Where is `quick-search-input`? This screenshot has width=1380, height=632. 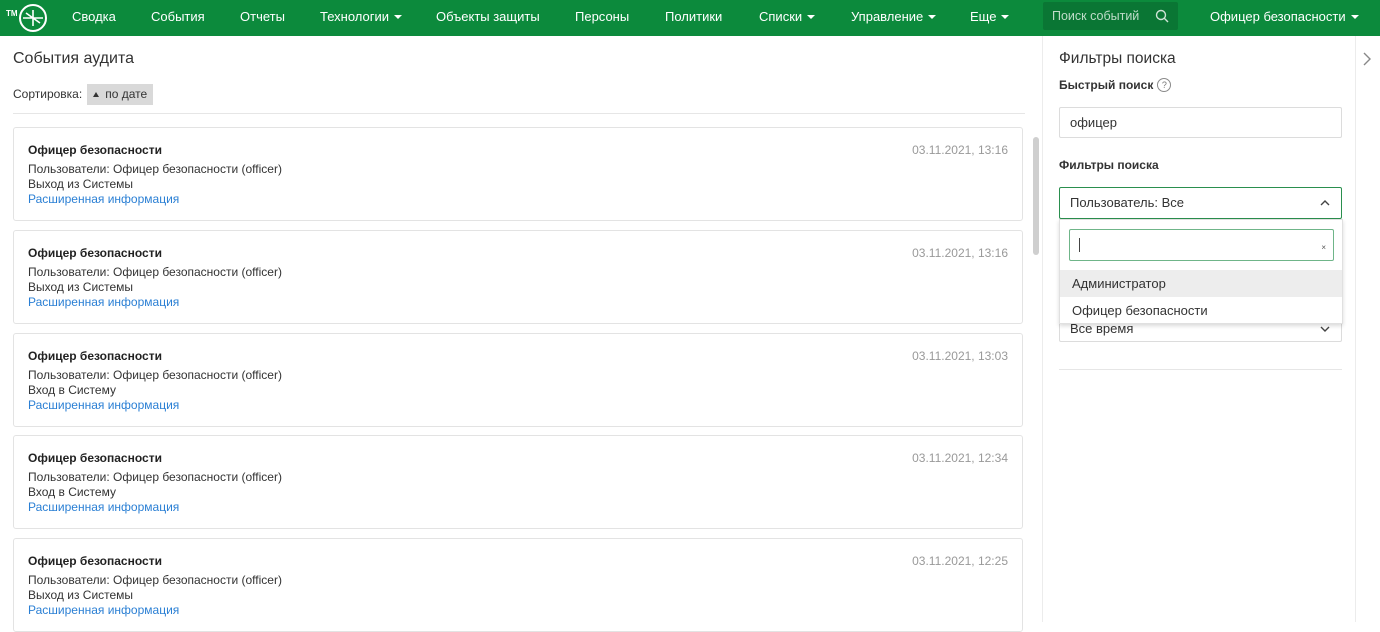
quick-search-input is located at coordinates (1200, 122).